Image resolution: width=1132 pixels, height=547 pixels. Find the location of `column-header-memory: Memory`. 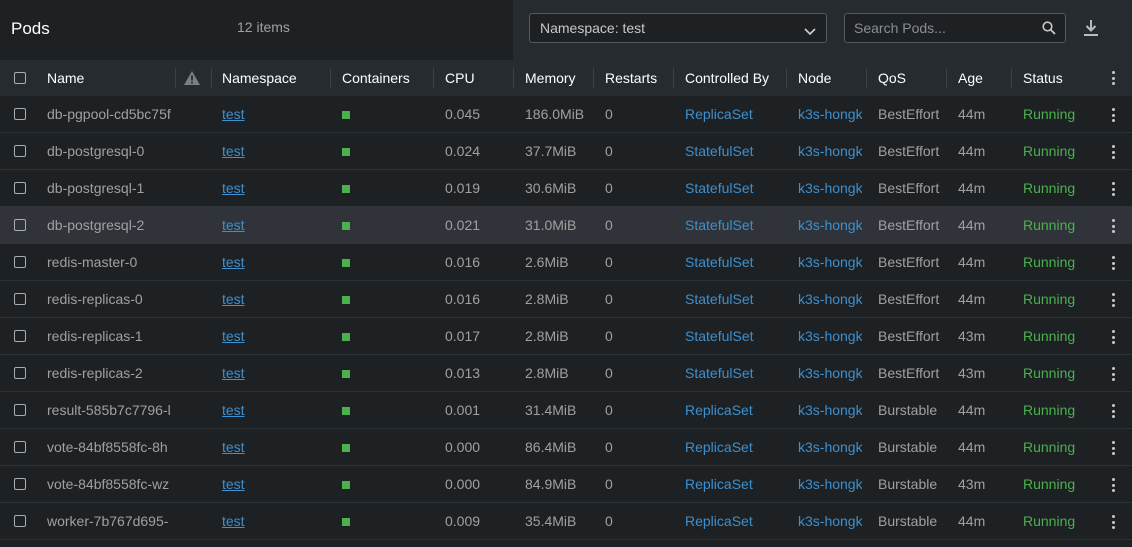

column-header-memory: Memory is located at coordinates (550, 78).